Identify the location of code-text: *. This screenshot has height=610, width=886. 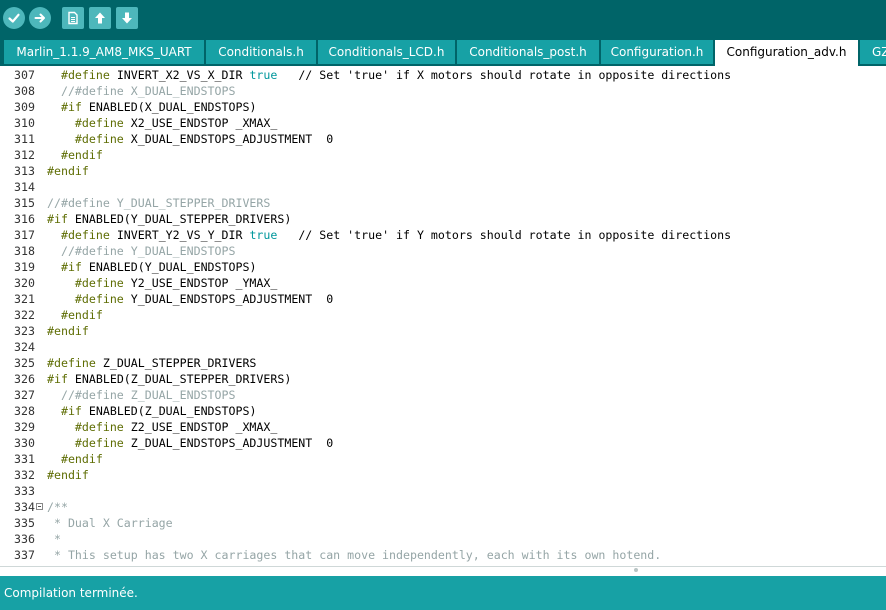
(54, 539).